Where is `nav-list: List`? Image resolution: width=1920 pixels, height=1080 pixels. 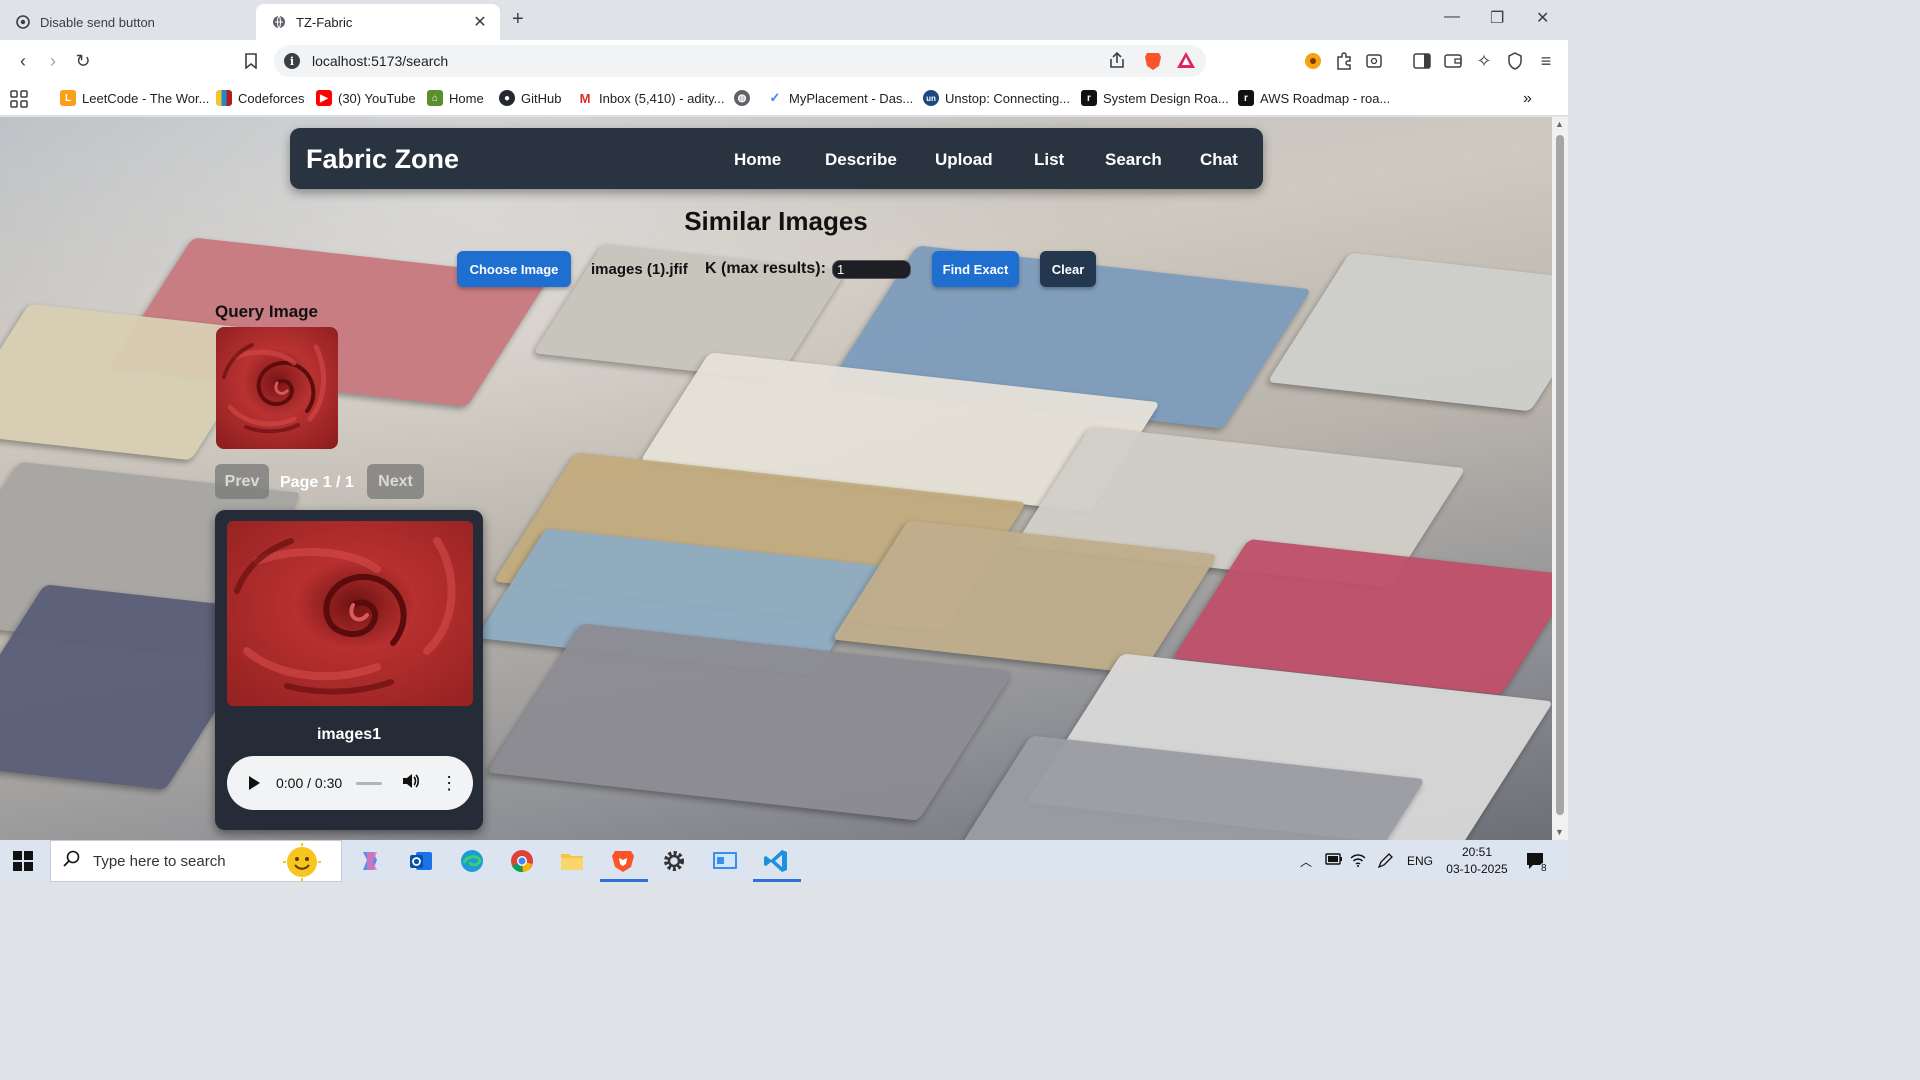
nav-list: List is located at coordinates (1049, 160).